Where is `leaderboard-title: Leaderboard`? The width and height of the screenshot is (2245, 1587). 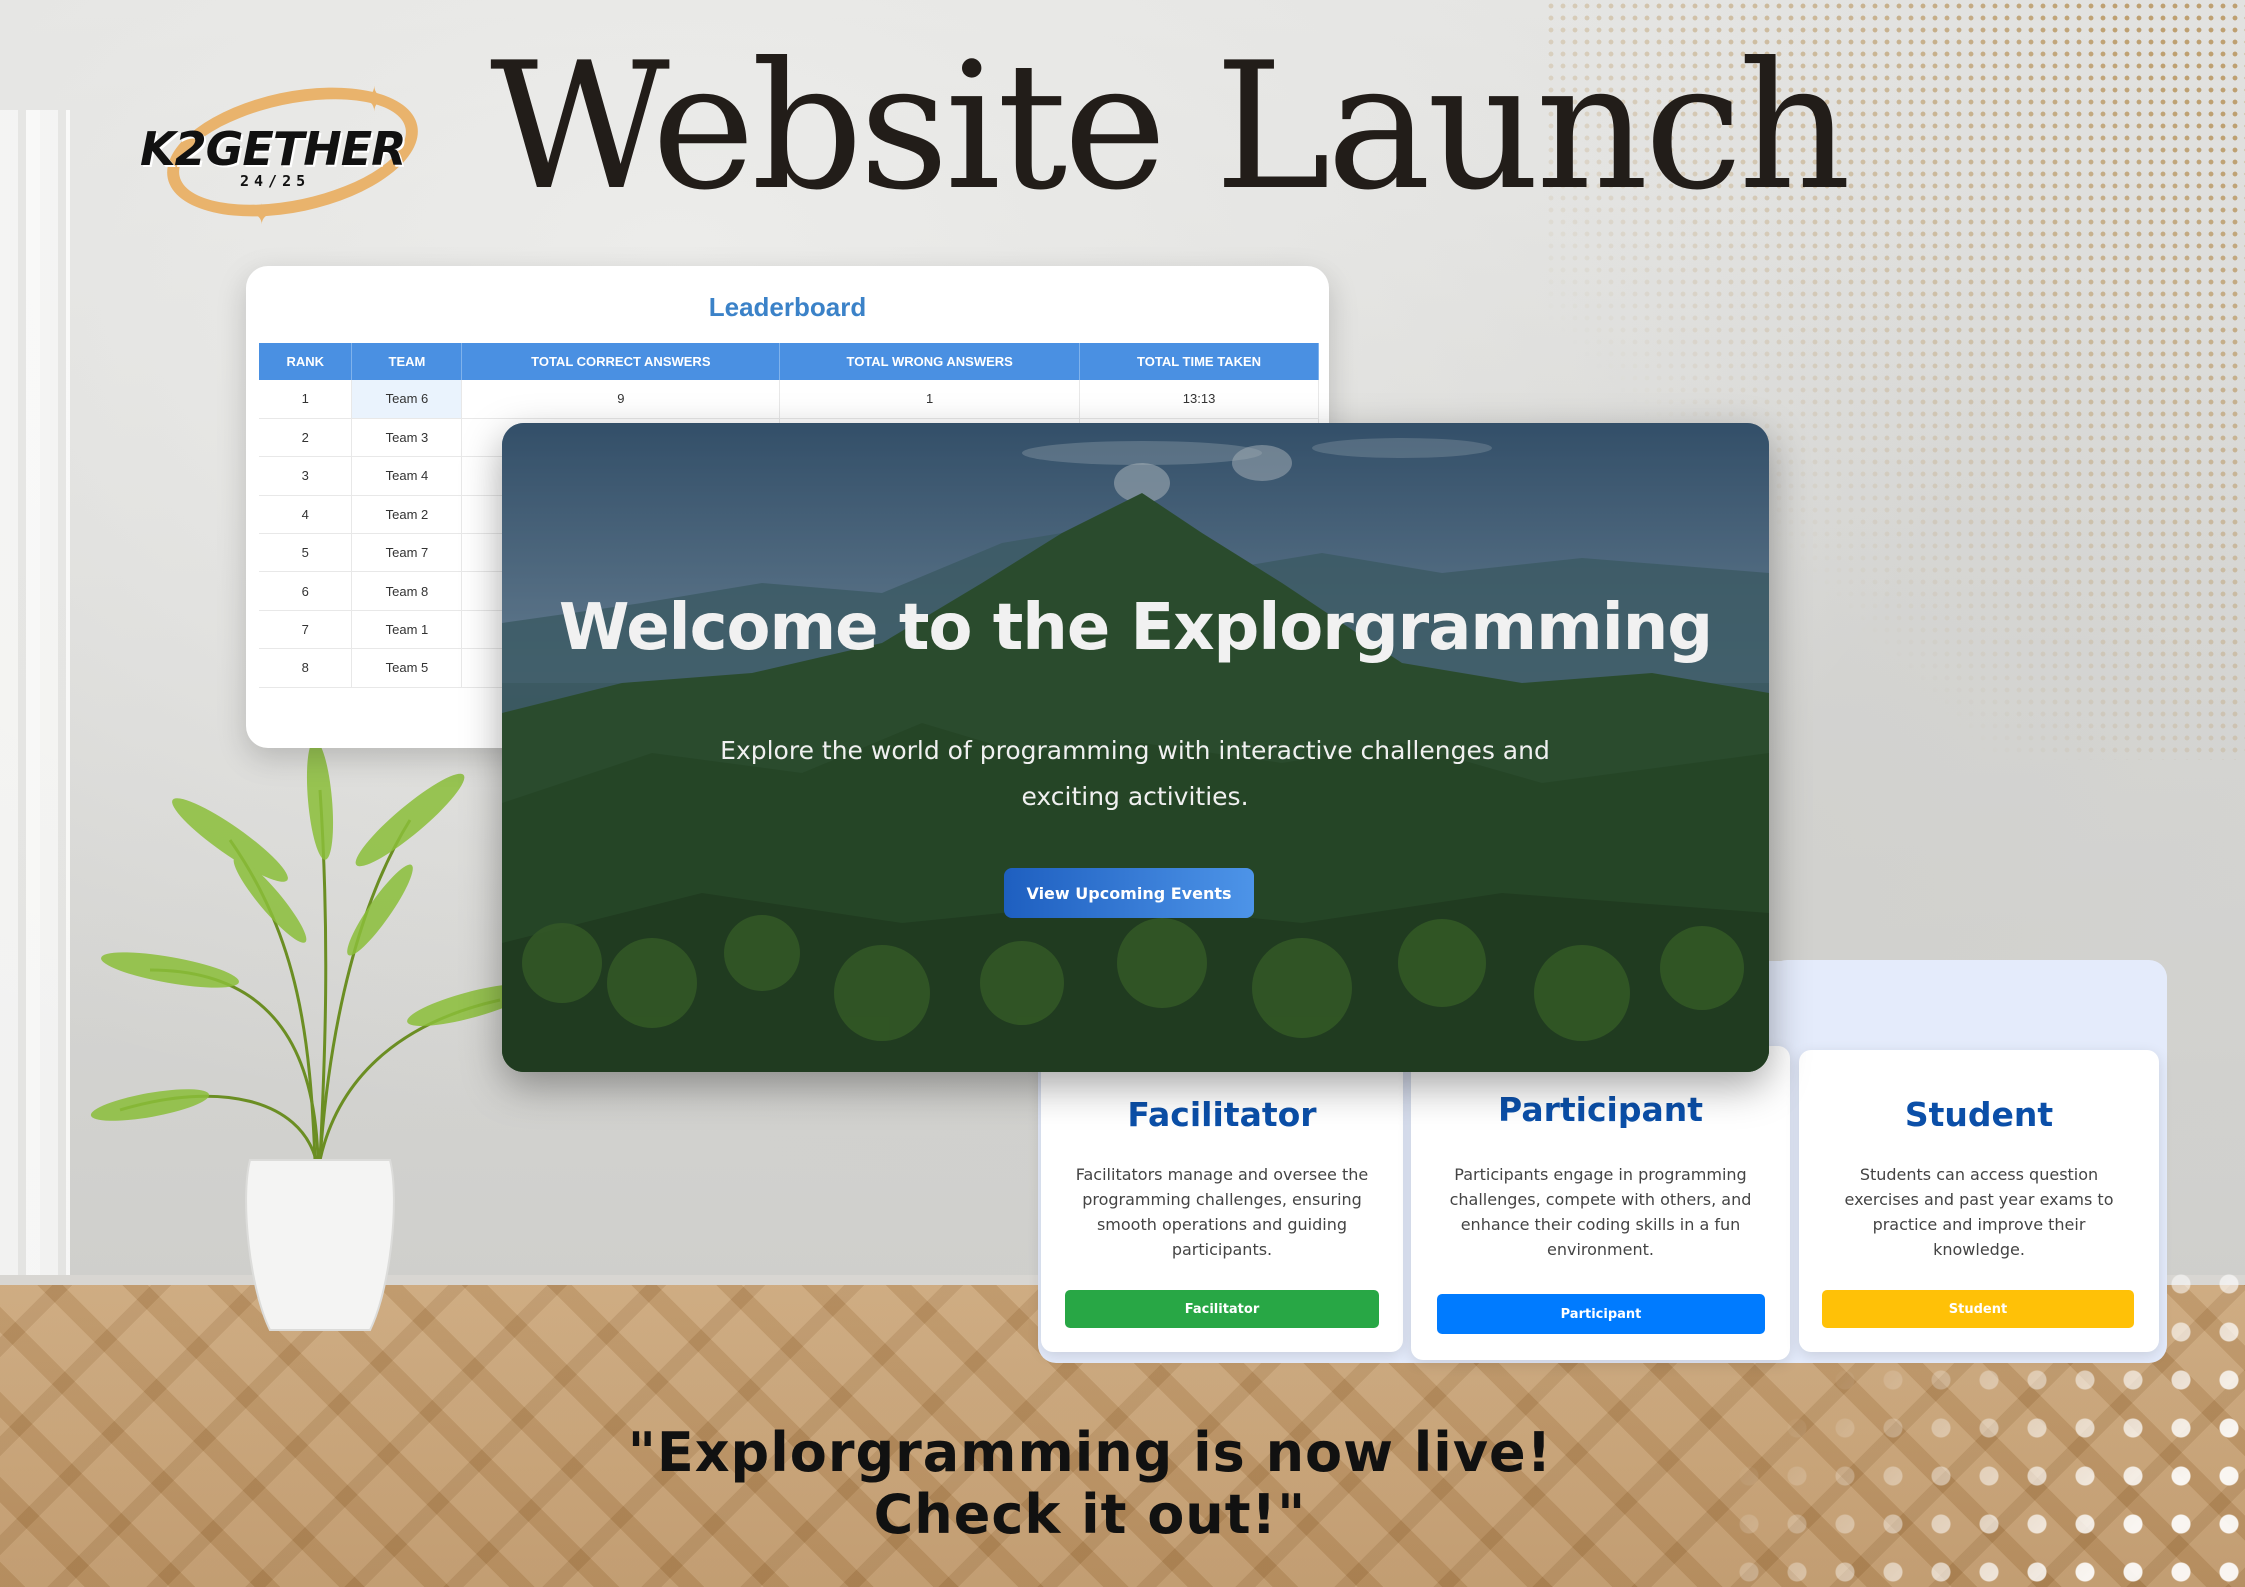
leaderboard-title: Leaderboard is located at coordinates (787, 307).